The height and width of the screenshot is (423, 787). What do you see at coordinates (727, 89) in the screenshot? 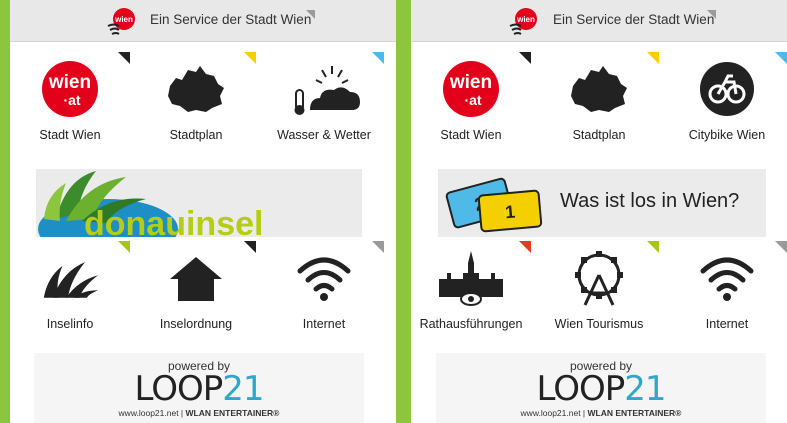
I see `citybike-icon` at bounding box center [727, 89].